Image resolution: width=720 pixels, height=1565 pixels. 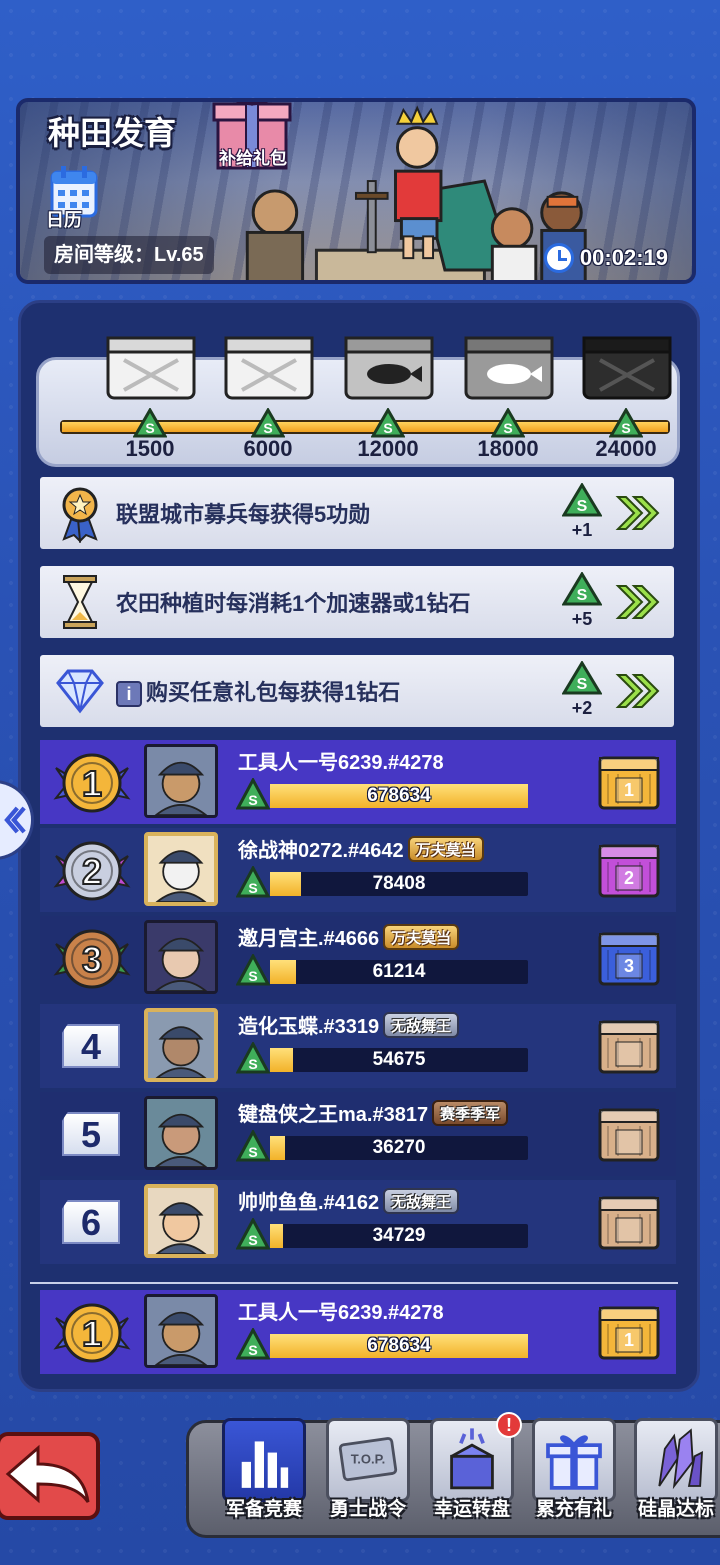 What do you see at coordinates (112, 133) in the screenshot?
I see `event-title: 种田发育` at bounding box center [112, 133].